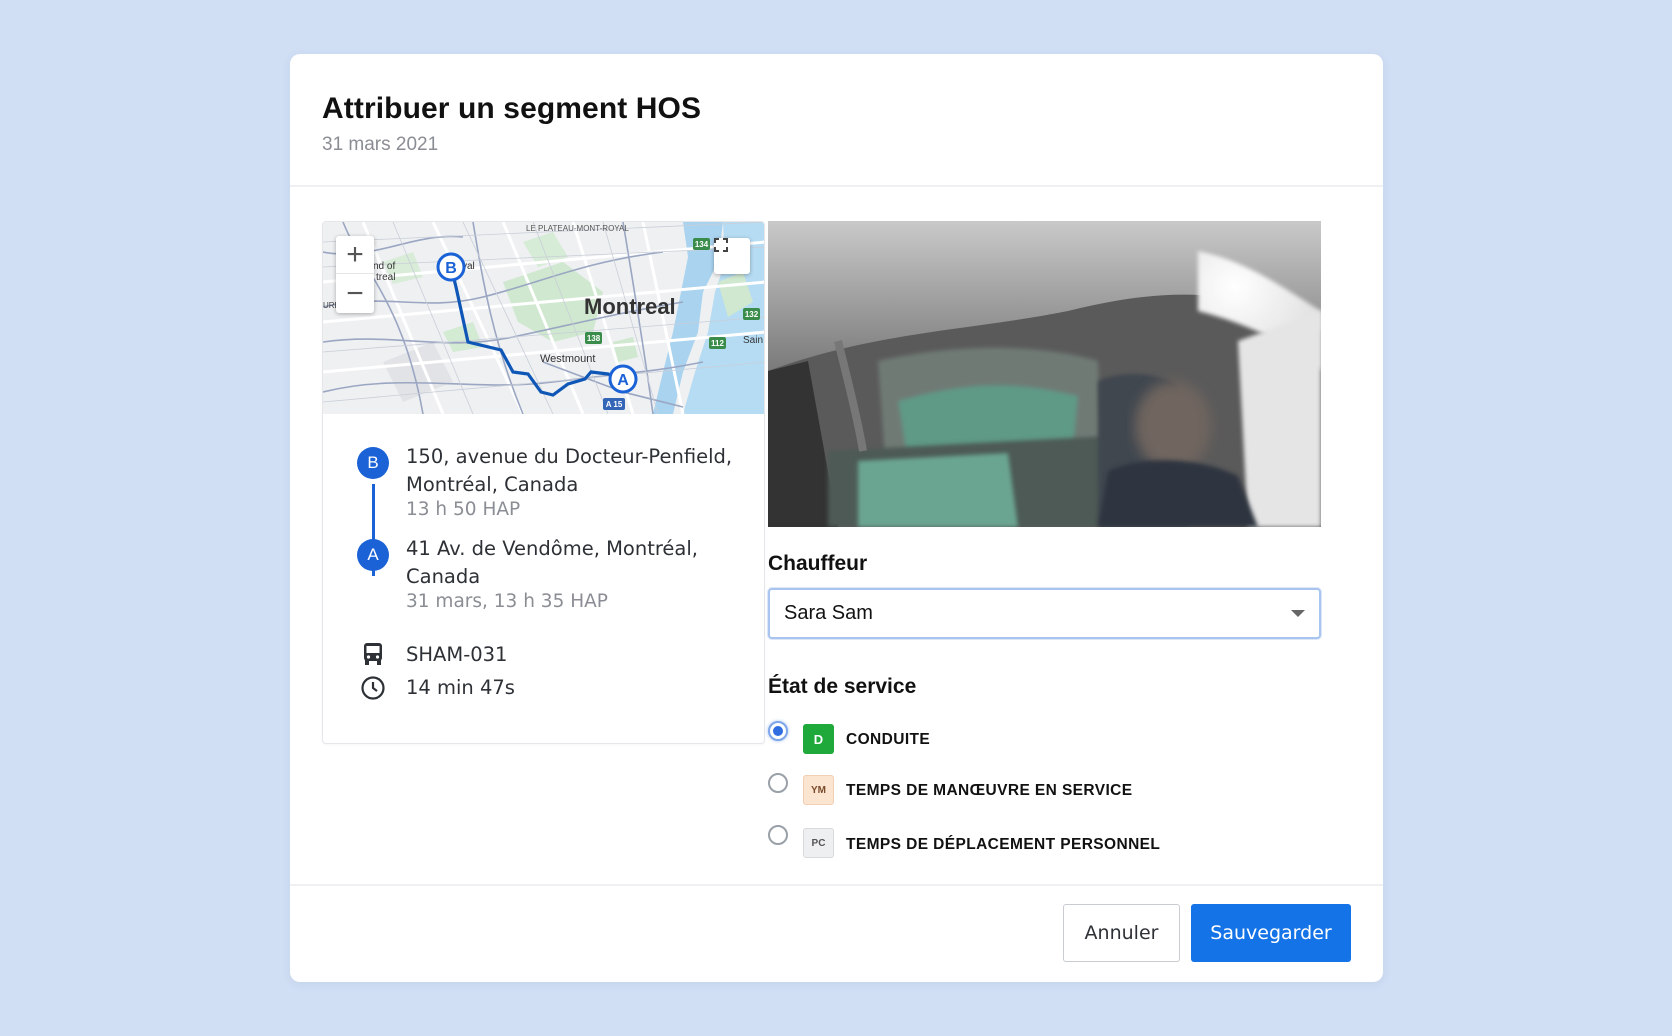  Describe the element at coordinates (552, 562) in the screenshot. I see `start-address: 41 Av. de Vendôme, Montréal, Canada` at that location.